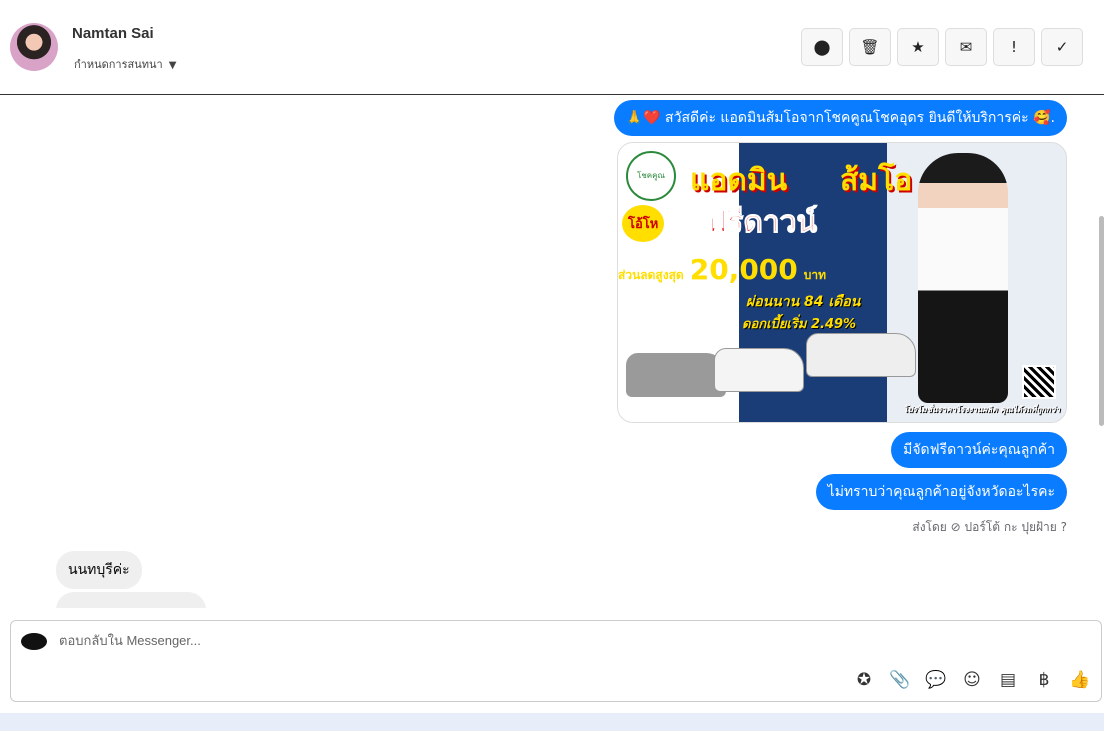 The width and height of the screenshot is (1104, 731). I want to click on mail-icon: ✉, so click(966, 47).